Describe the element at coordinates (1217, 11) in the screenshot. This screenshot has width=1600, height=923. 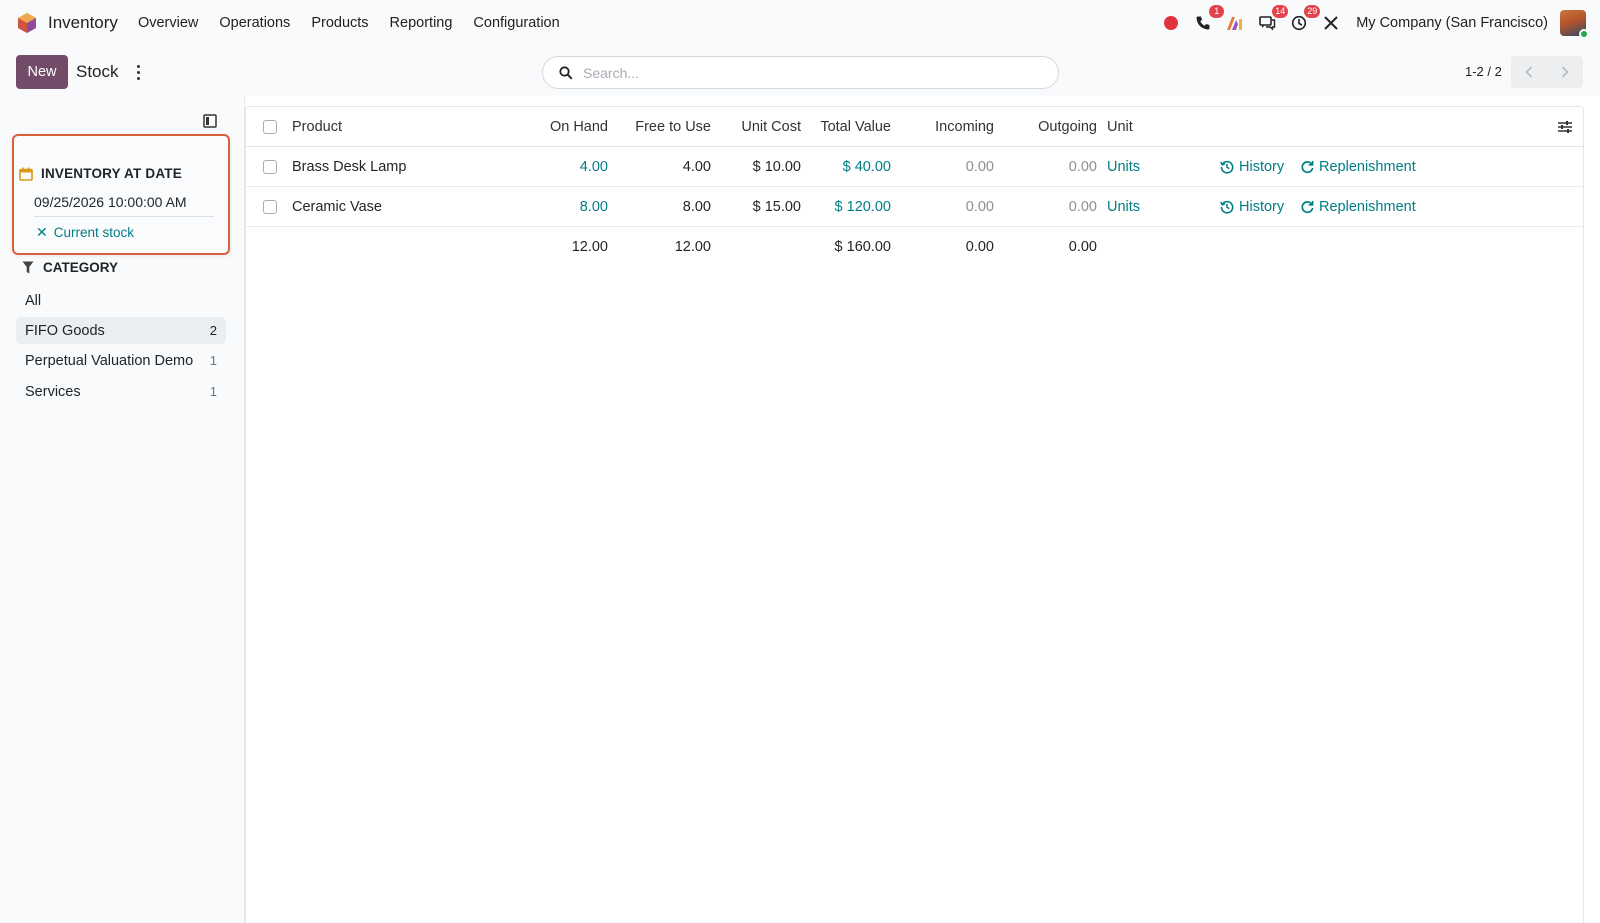
I see `phone-badge: 1` at that location.